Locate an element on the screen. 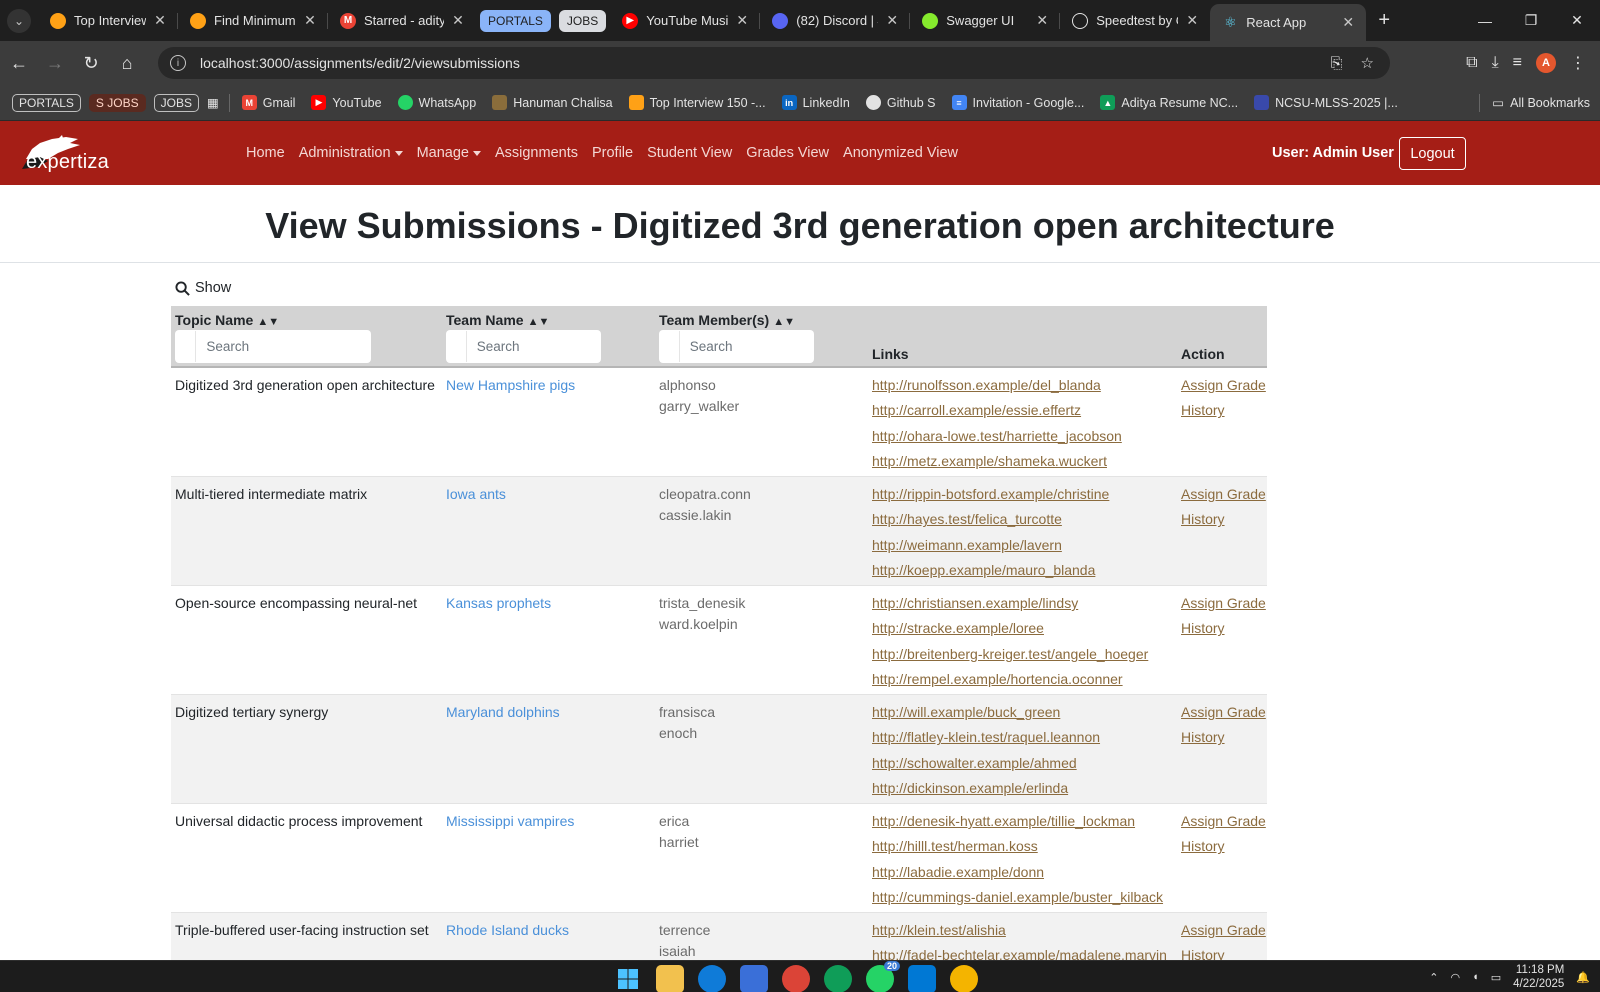  chevron-up-icon: ⌃ is located at coordinates (1433, 977).